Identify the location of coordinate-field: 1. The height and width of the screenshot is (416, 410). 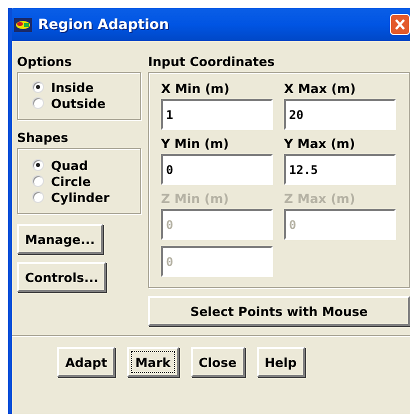
(217, 114).